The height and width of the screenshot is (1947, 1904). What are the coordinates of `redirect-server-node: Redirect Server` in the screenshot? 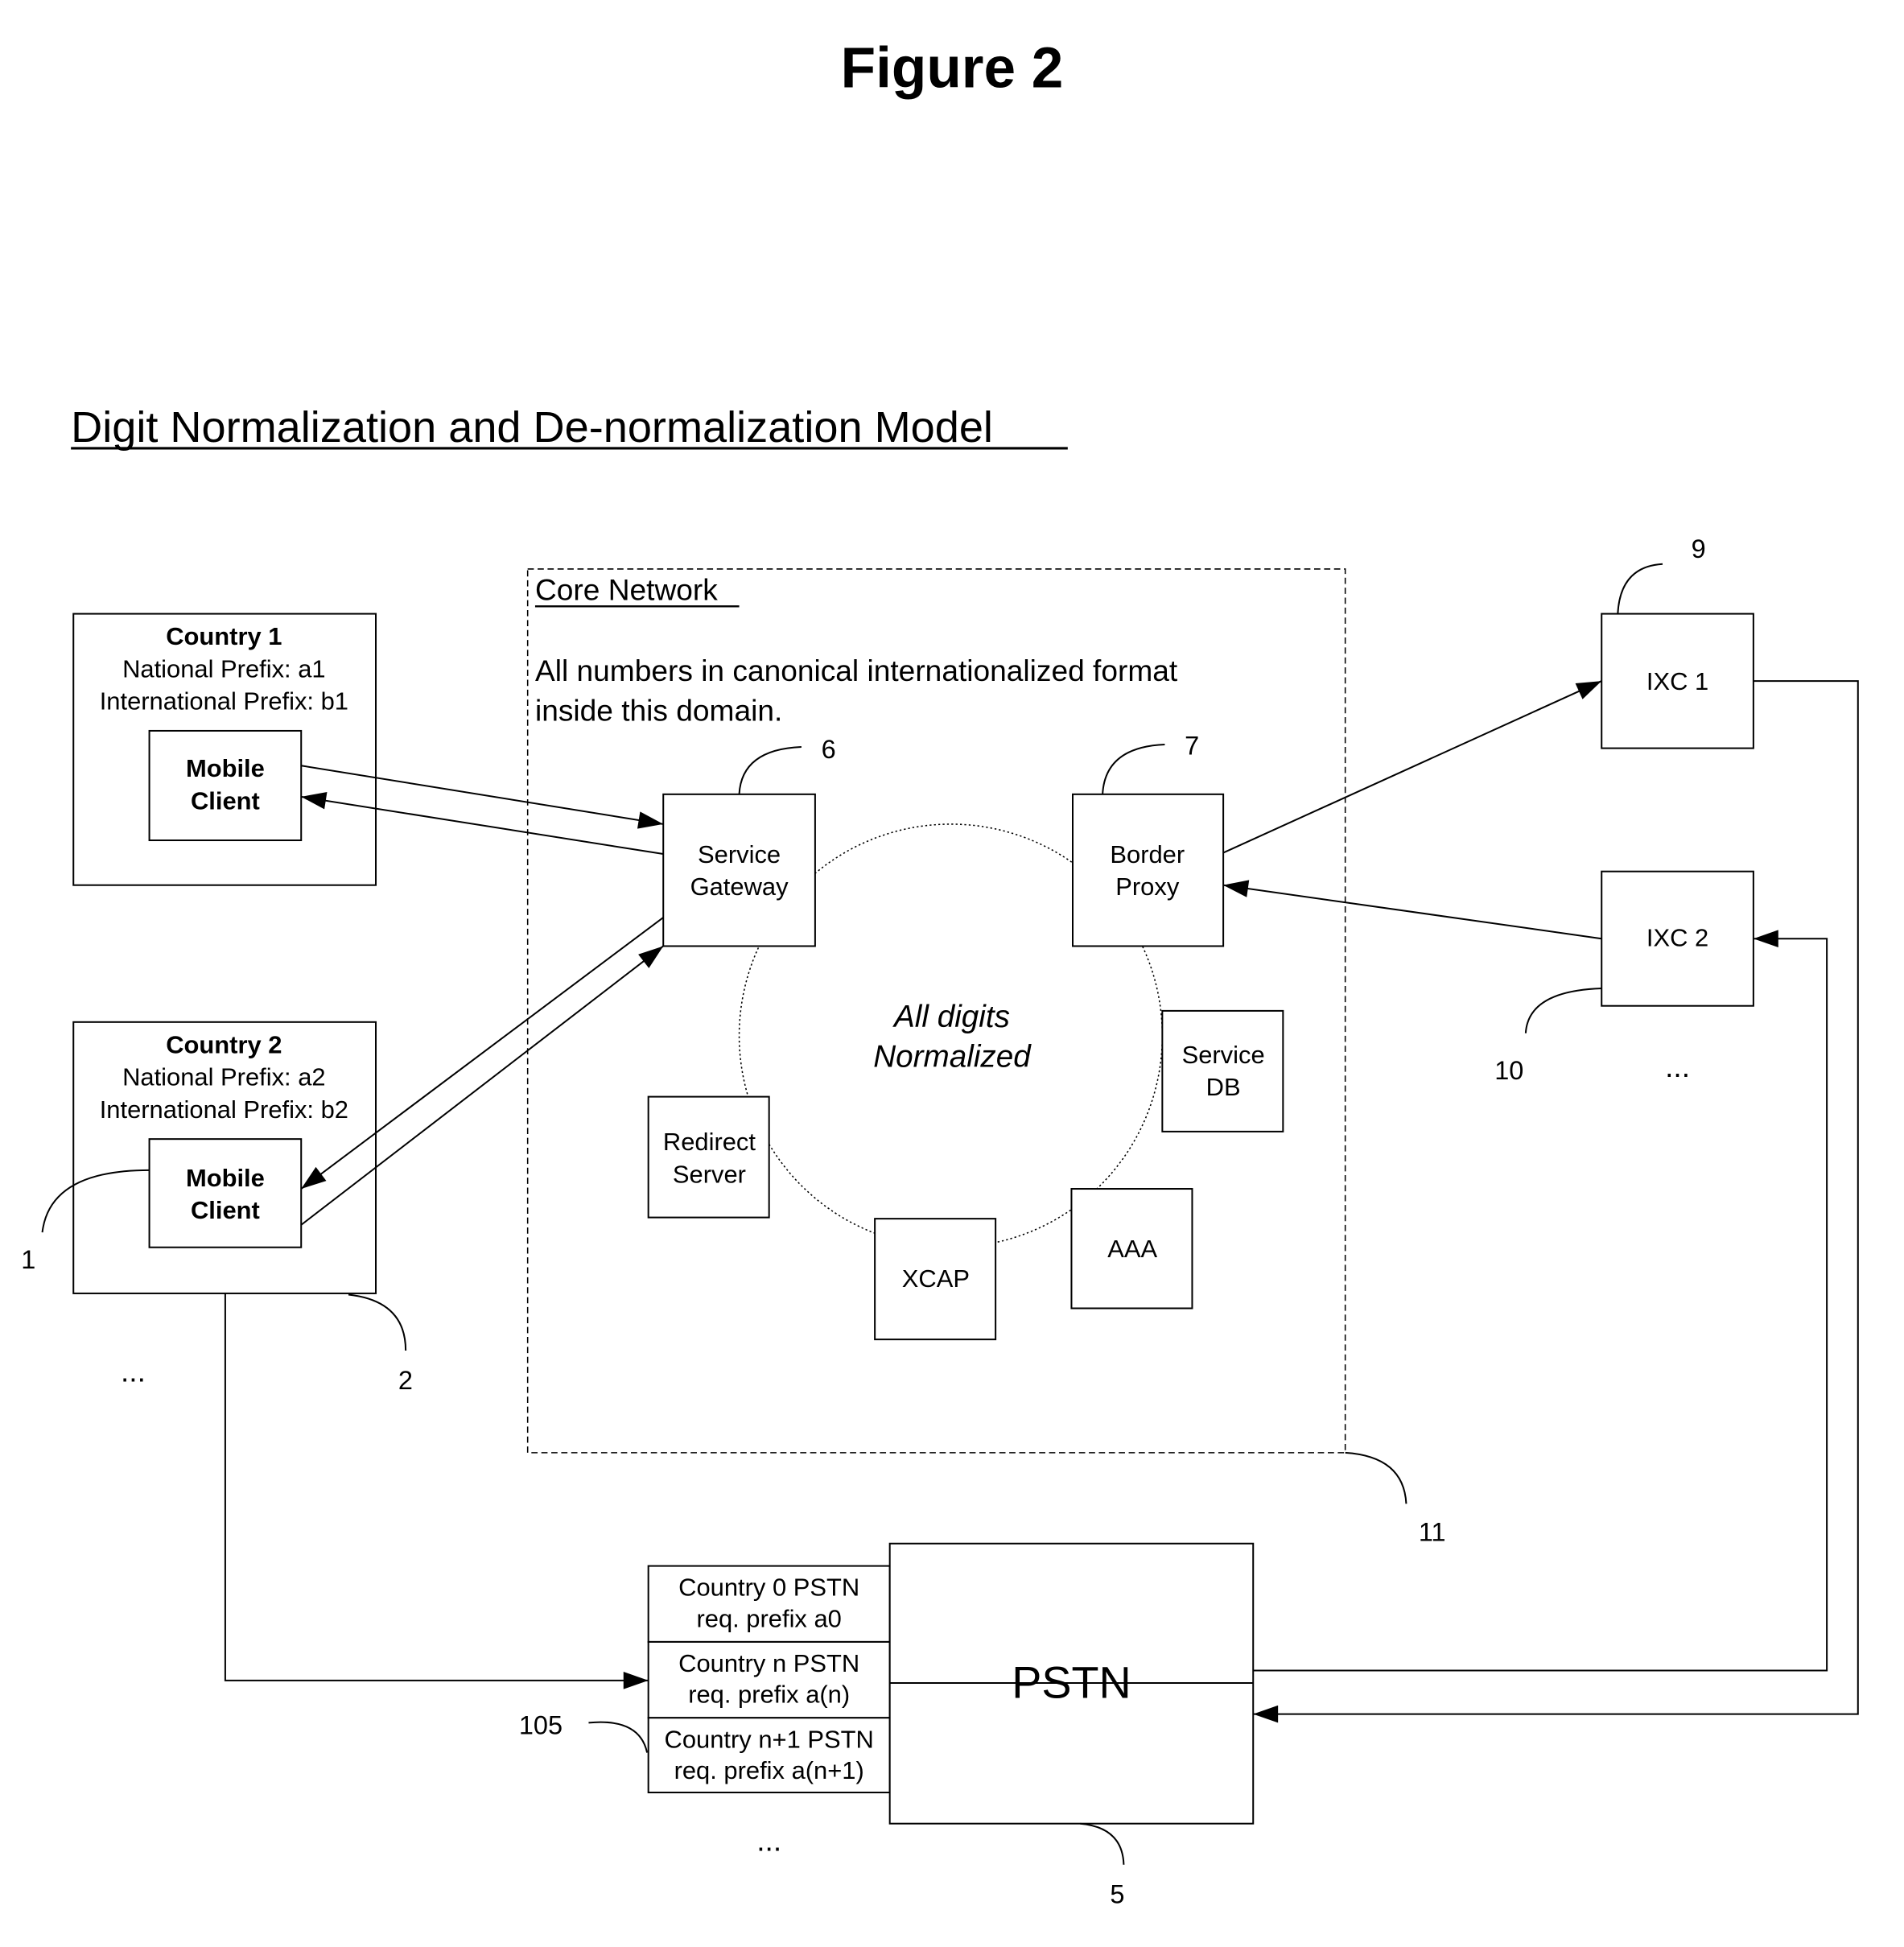 It's located at (708, 1157).